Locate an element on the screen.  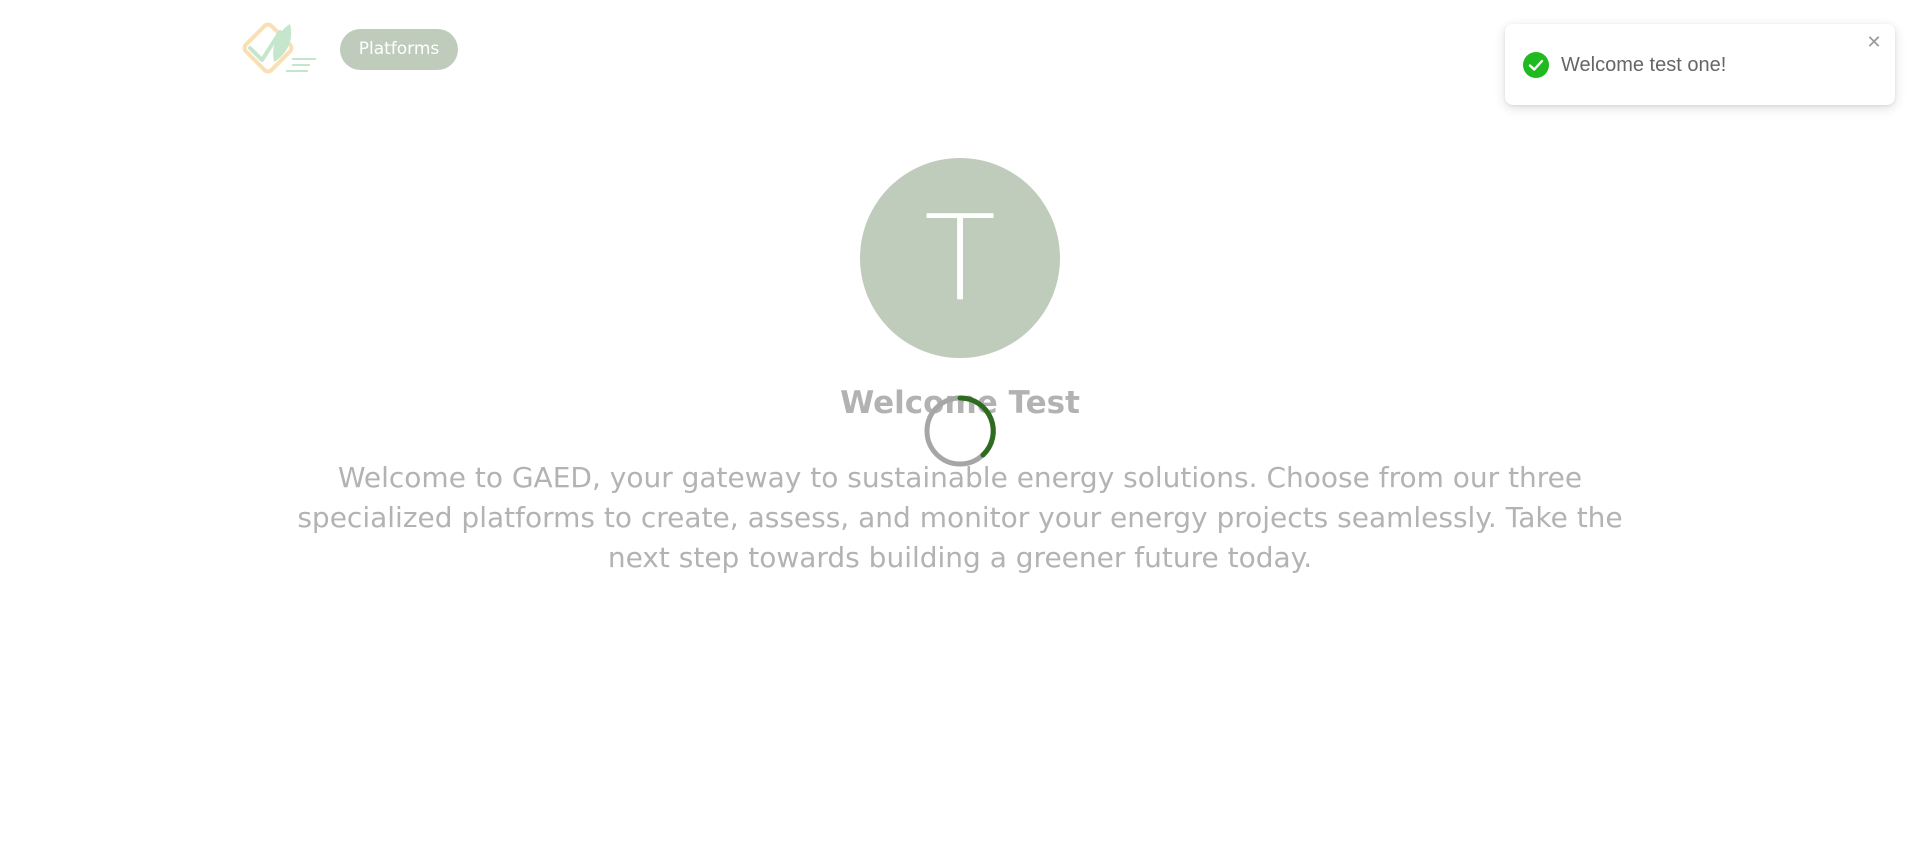
gaed-logo-icon is located at coordinates (279, 48).